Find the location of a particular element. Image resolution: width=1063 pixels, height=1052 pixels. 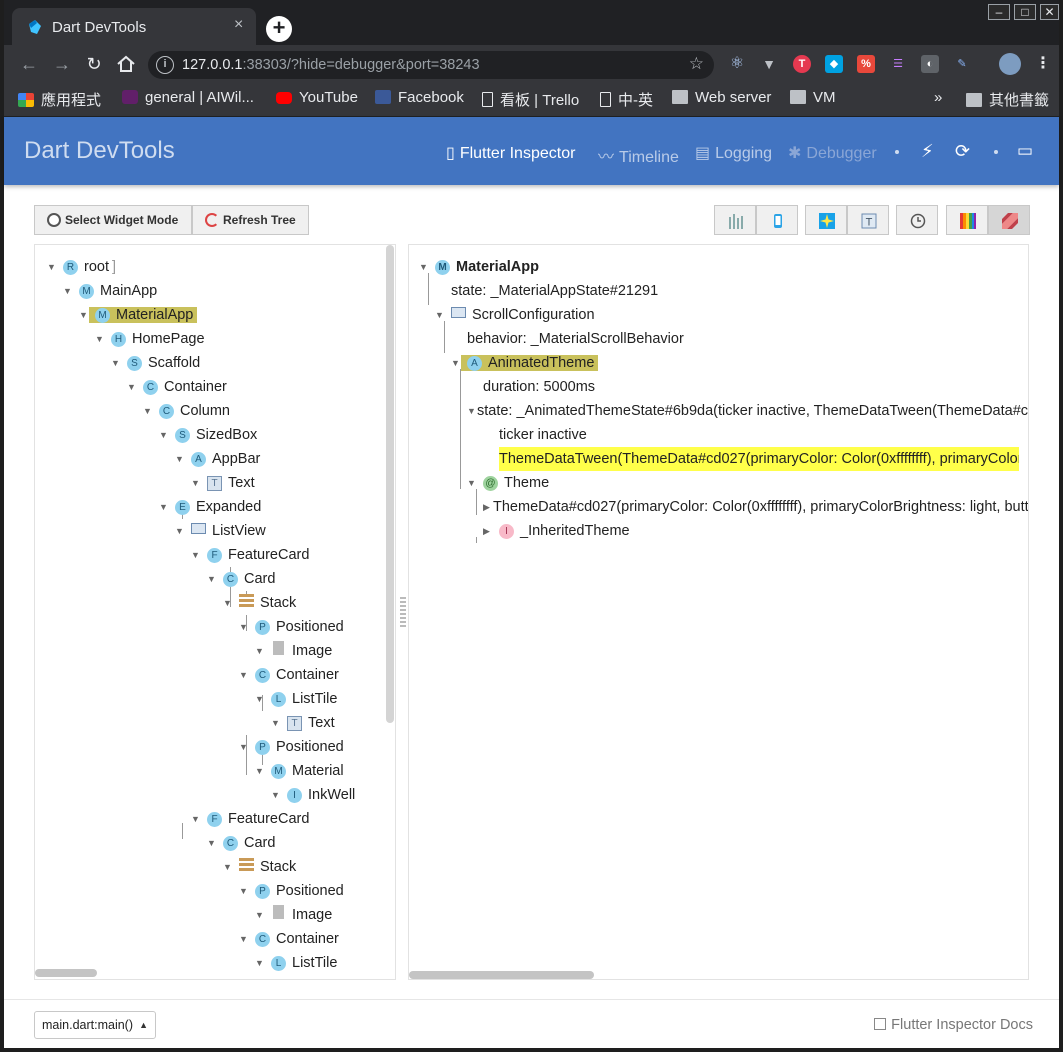

hot-restart-icon: ⟳ is located at coordinates (962, 151).